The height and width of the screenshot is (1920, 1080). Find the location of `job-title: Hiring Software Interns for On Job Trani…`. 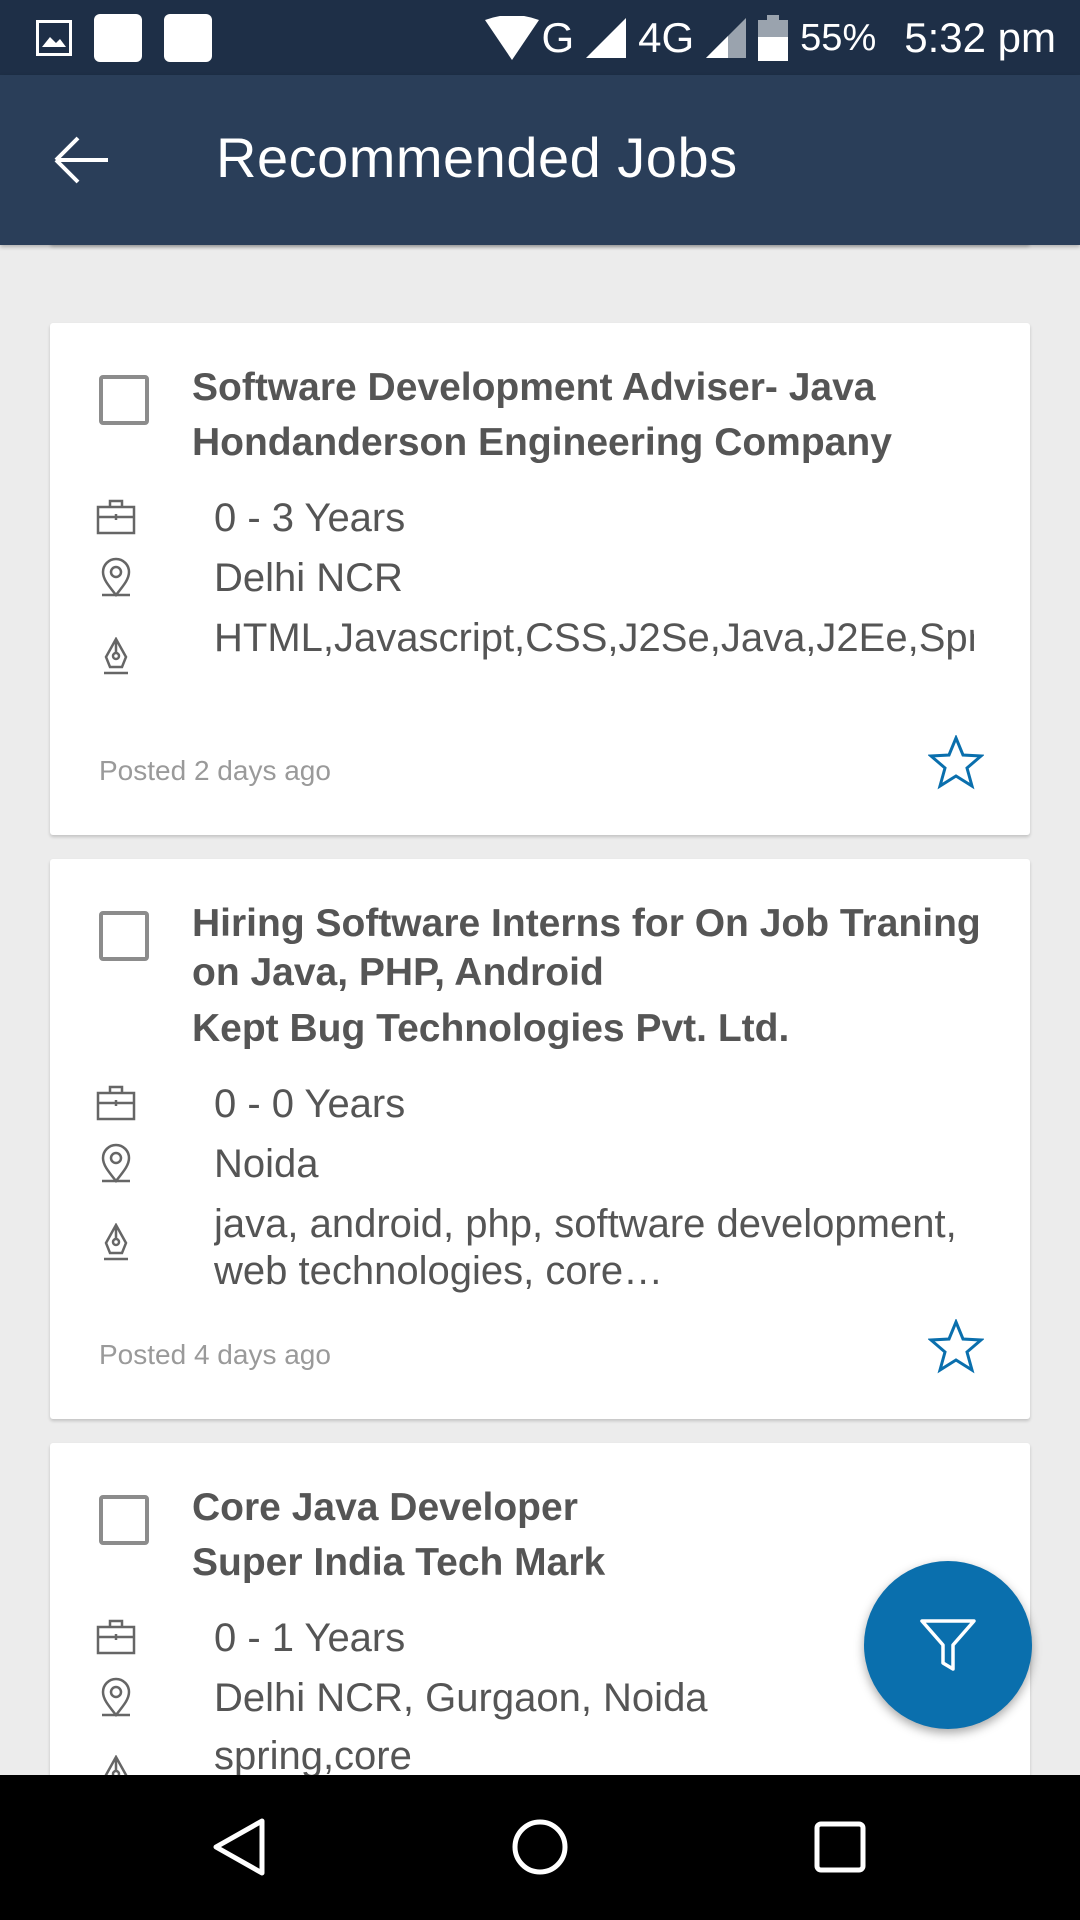

job-title: Hiring Software Interns for On Job Trani… is located at coordinates (592, 948).